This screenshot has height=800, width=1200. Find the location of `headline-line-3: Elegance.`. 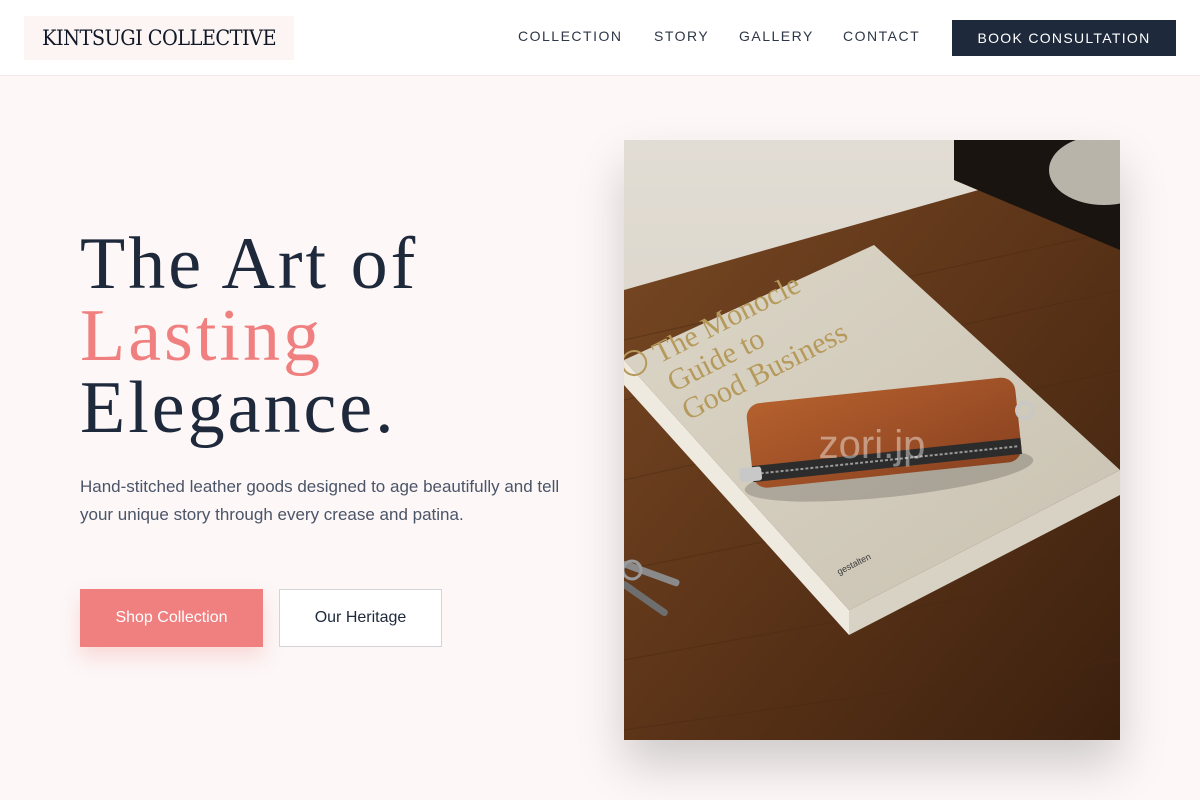

headline-line-3: Elegance. is located at coordinates (238, 408).